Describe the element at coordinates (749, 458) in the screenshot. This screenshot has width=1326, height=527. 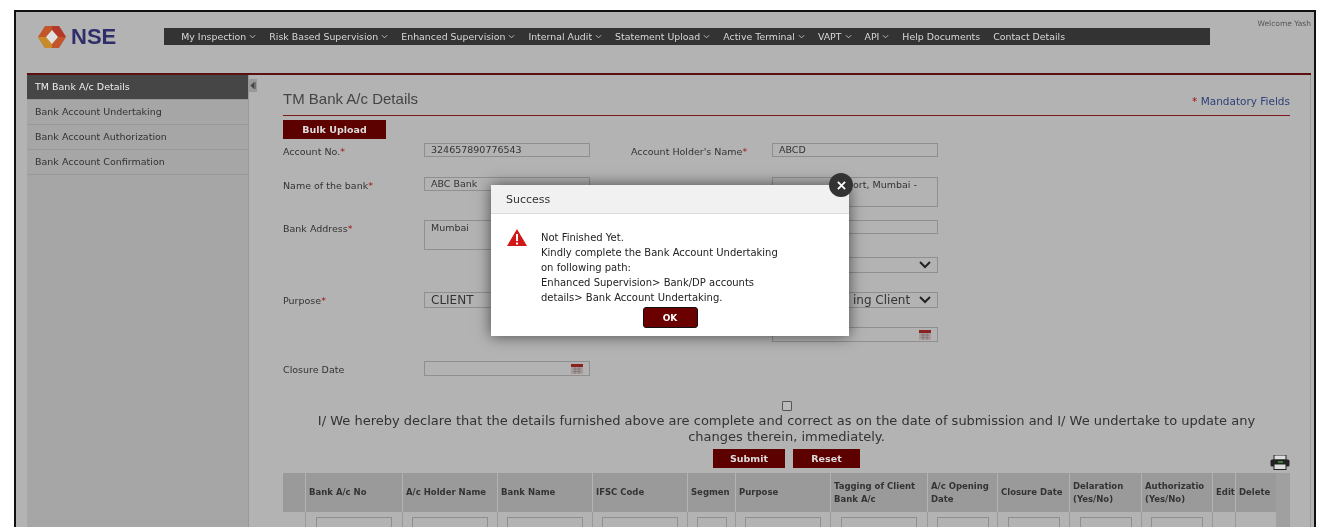
I see `form-button: Submit` at that location.